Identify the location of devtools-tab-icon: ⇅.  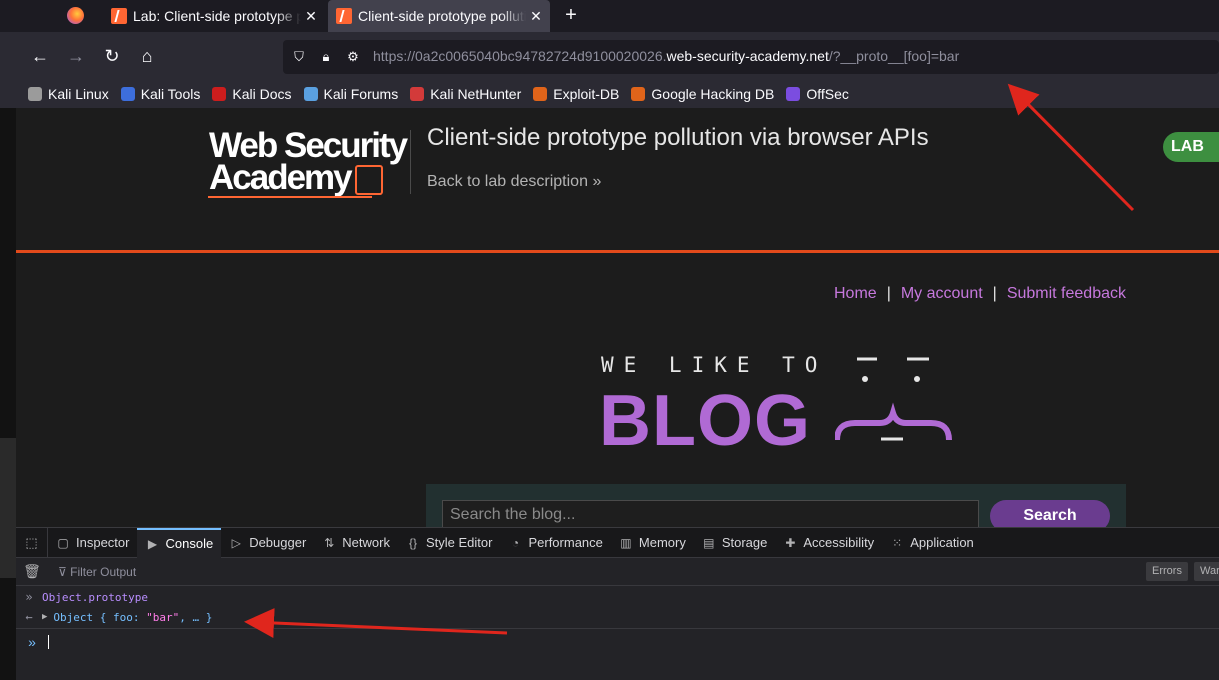
(329, 542).